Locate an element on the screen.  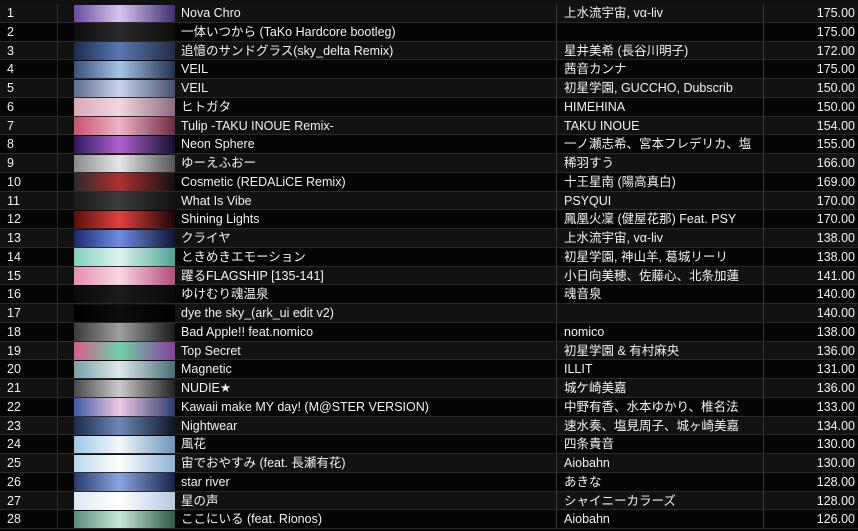
table-row: 28 ここにいる (feat. Rionos) Aiobahn 126.00 is located at coordinates (429, 519).